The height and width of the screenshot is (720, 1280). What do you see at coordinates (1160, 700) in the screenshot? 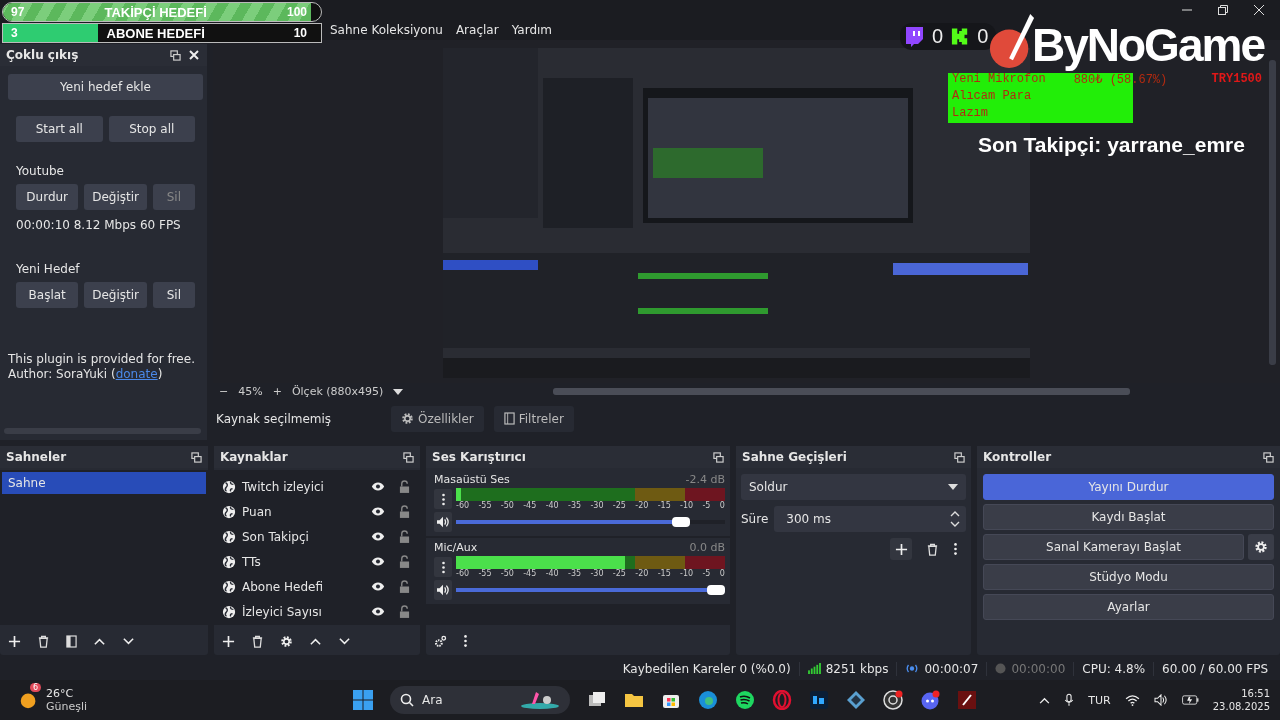
I see `volume-icon` at bounding box center [1160, 700].